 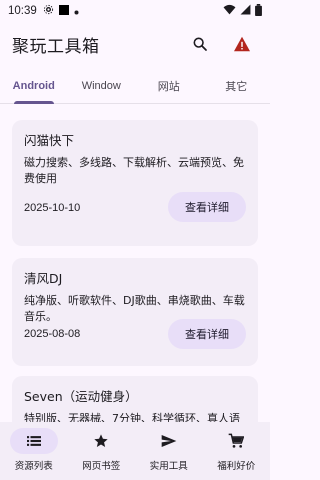 I want to click on status-icons-right, so click(x=242, y=11).